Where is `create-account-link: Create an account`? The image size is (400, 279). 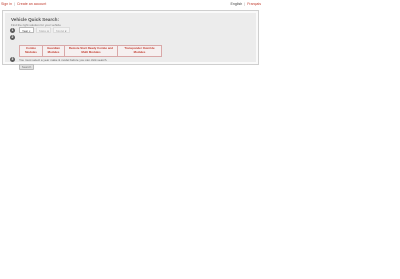 create-account-link: Create an account is located at coordinates (31, 4).